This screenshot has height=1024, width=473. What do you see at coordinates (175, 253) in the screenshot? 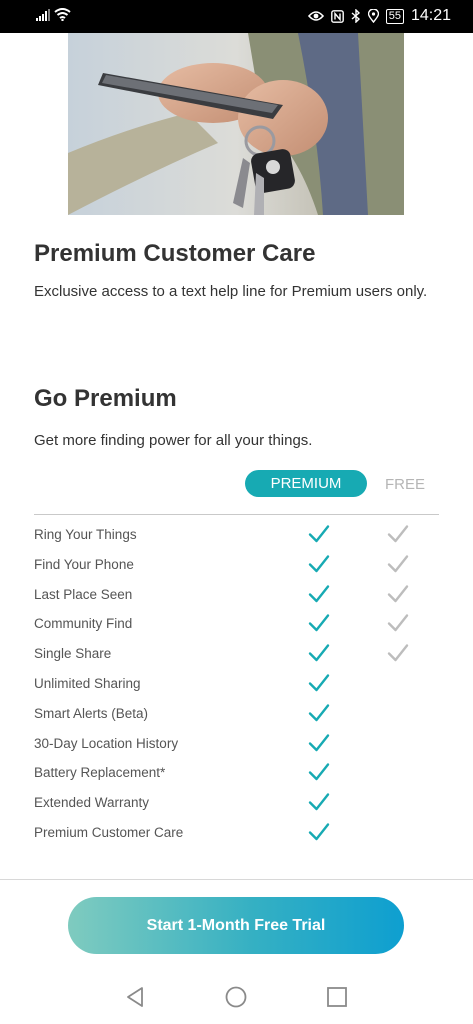
I see `care-title: Premium Customer Care` at bounding box center [175, 253].